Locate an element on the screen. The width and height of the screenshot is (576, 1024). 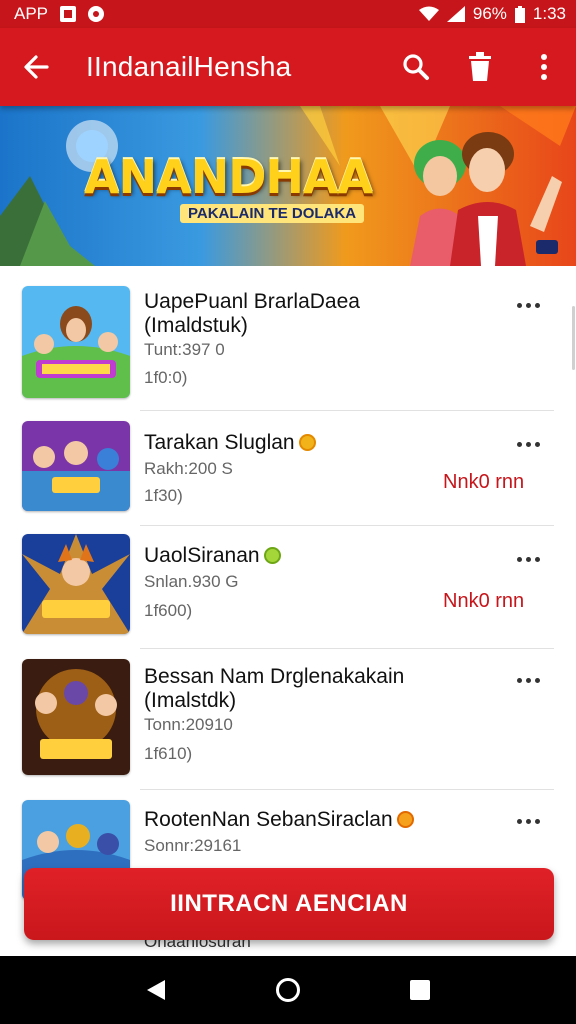
item-meta: Rakh:200 S is located at coordinates (188, 468).